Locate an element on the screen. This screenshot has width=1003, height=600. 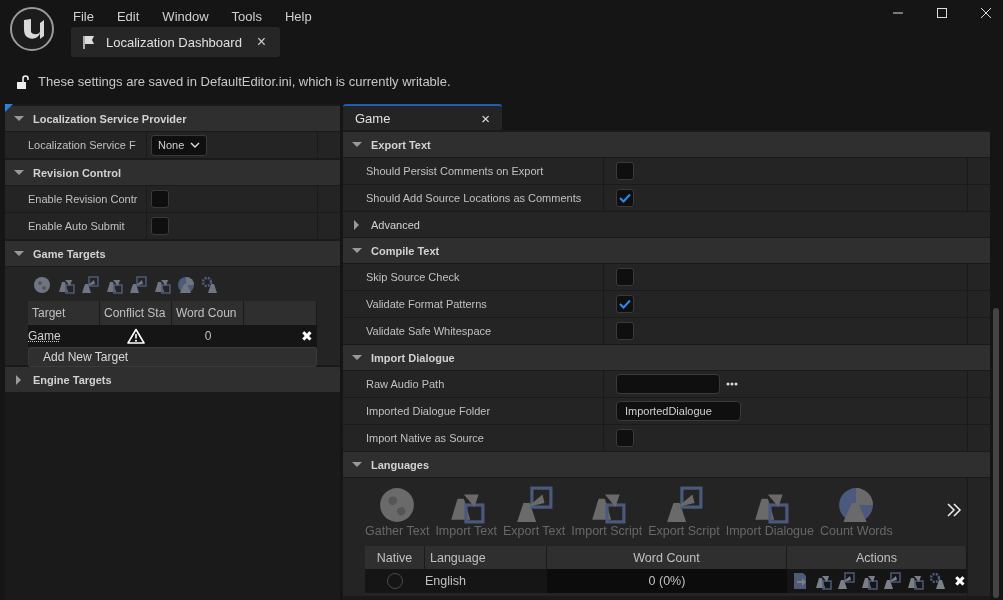
section-header: Localization Service Provider is located at coordinates (172, 119).